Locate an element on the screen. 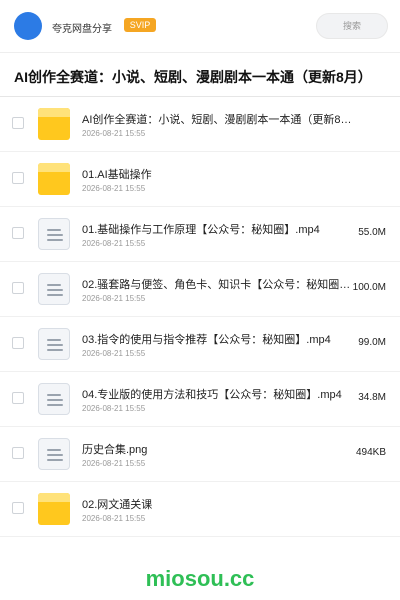 The image size is (400, 600). search-box: 搜索 is located at coordinates (352, 26).